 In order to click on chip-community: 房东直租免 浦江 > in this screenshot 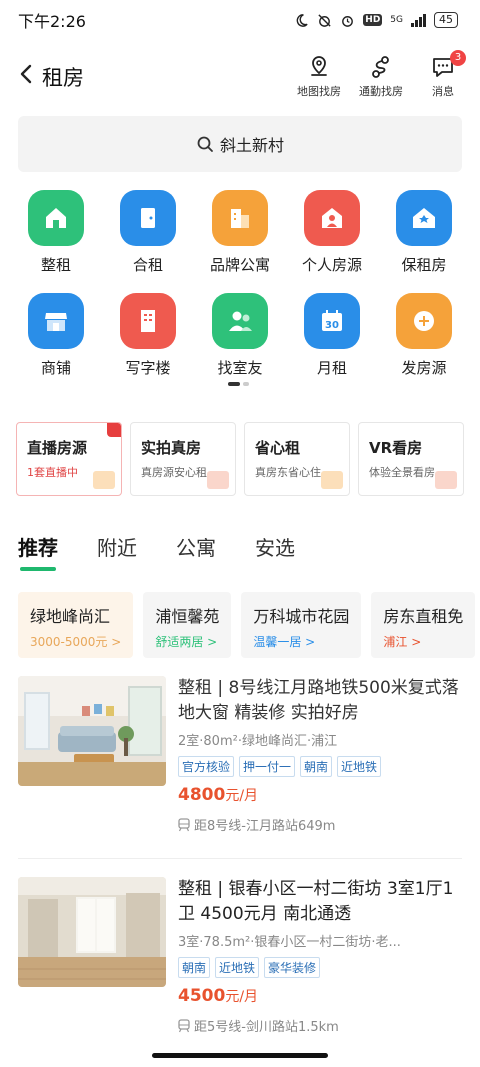, I will do `click(423, 625)`.